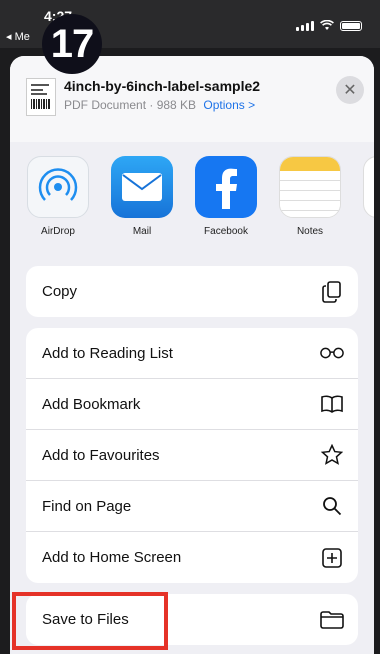 The height and width of the screenshot is (654, 380). I want to click on close-icon: ✕, so click(350, 90).